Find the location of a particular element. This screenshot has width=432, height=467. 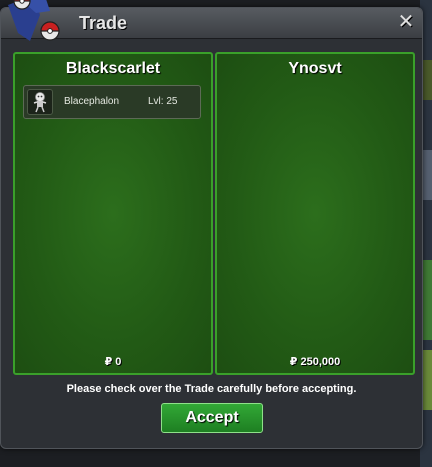

trade-item-slot: Blacephalon Lvl: 25 is located at coordinates (112, 102).